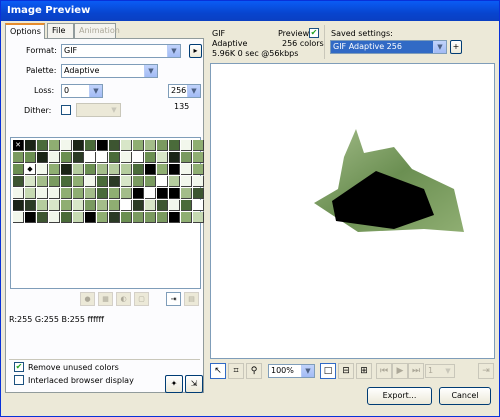 This screenshot has width=500, height=417. What do you see at coordinates (18, 145) in the screenshot?
I see `color-swatch: ✕` at bounding box center [18, 145].